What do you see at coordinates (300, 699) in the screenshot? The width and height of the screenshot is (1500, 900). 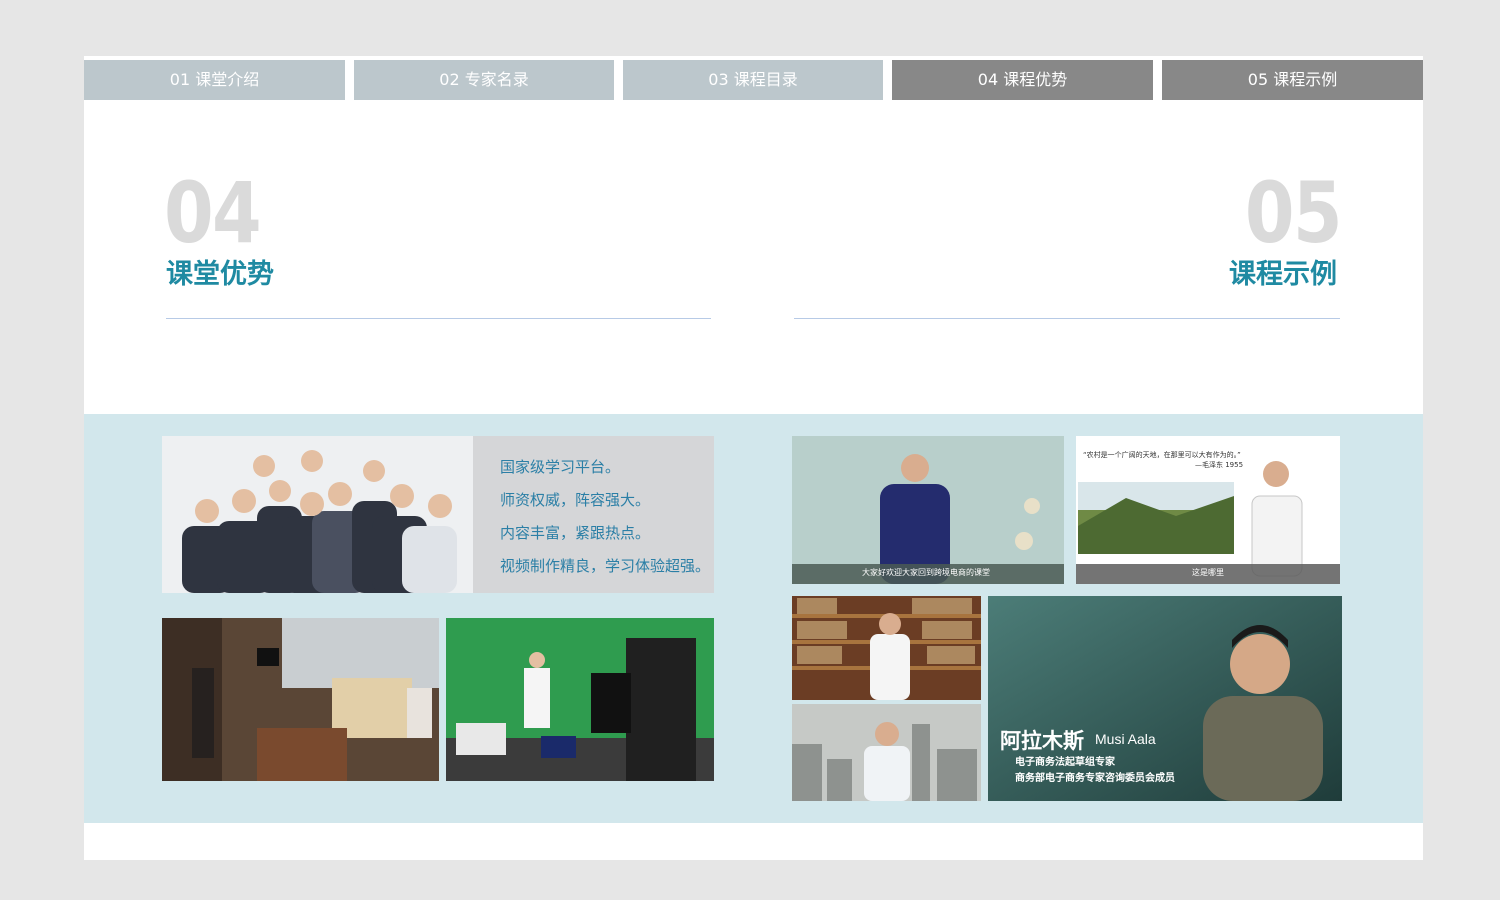 I see `office-filming-photo` at bounding box center [300, 699].